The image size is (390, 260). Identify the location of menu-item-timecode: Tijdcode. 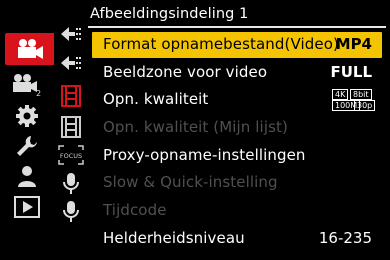
(237, 211).